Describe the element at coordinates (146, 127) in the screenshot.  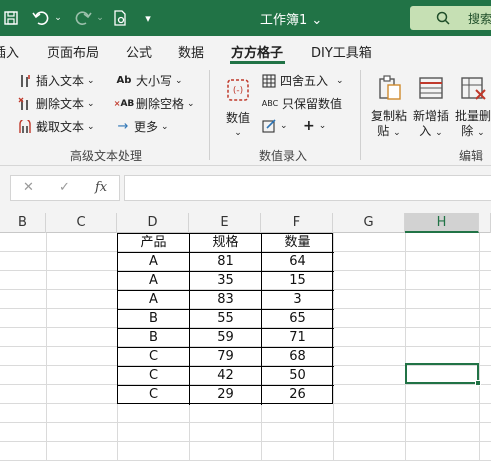
I see `more-label: 更多` at that location.